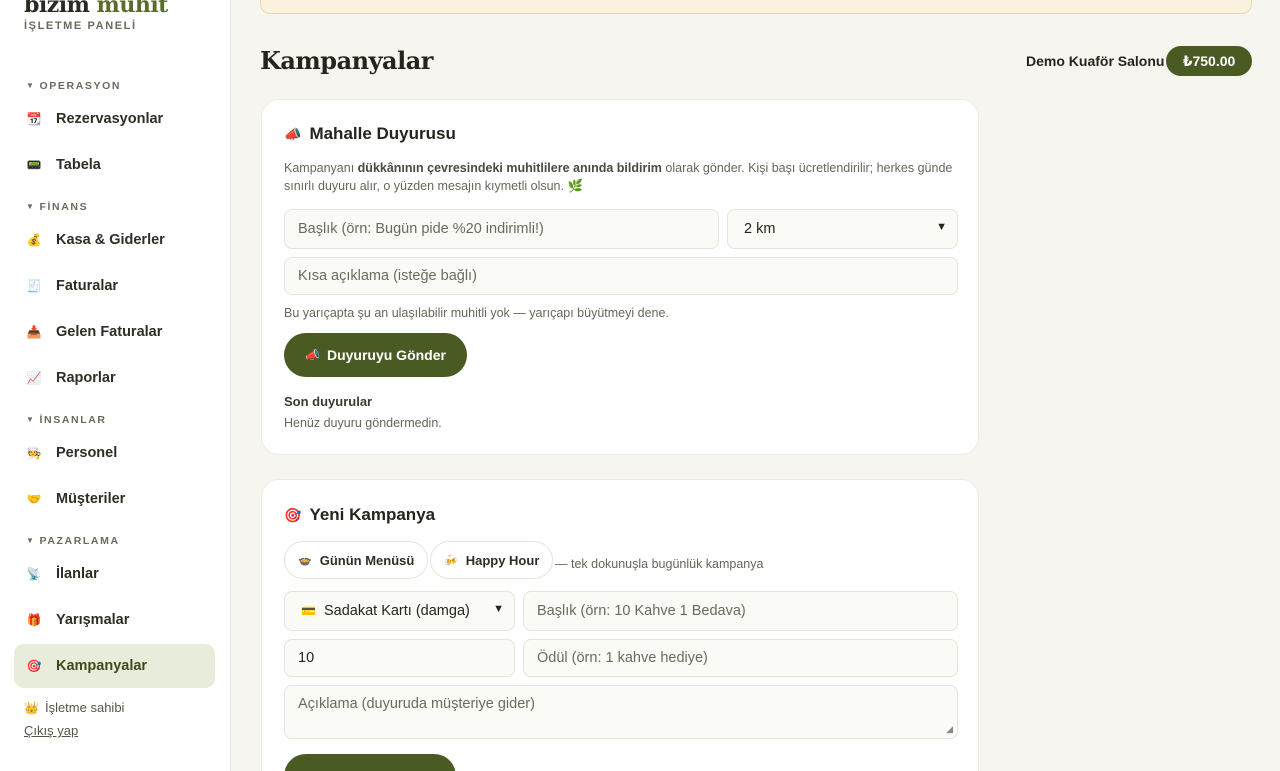  What do you see at coordinates (86, 378) in the screenshot?
I see `sidebar-item-label: Raporlar` at bounding box center [86, 378].